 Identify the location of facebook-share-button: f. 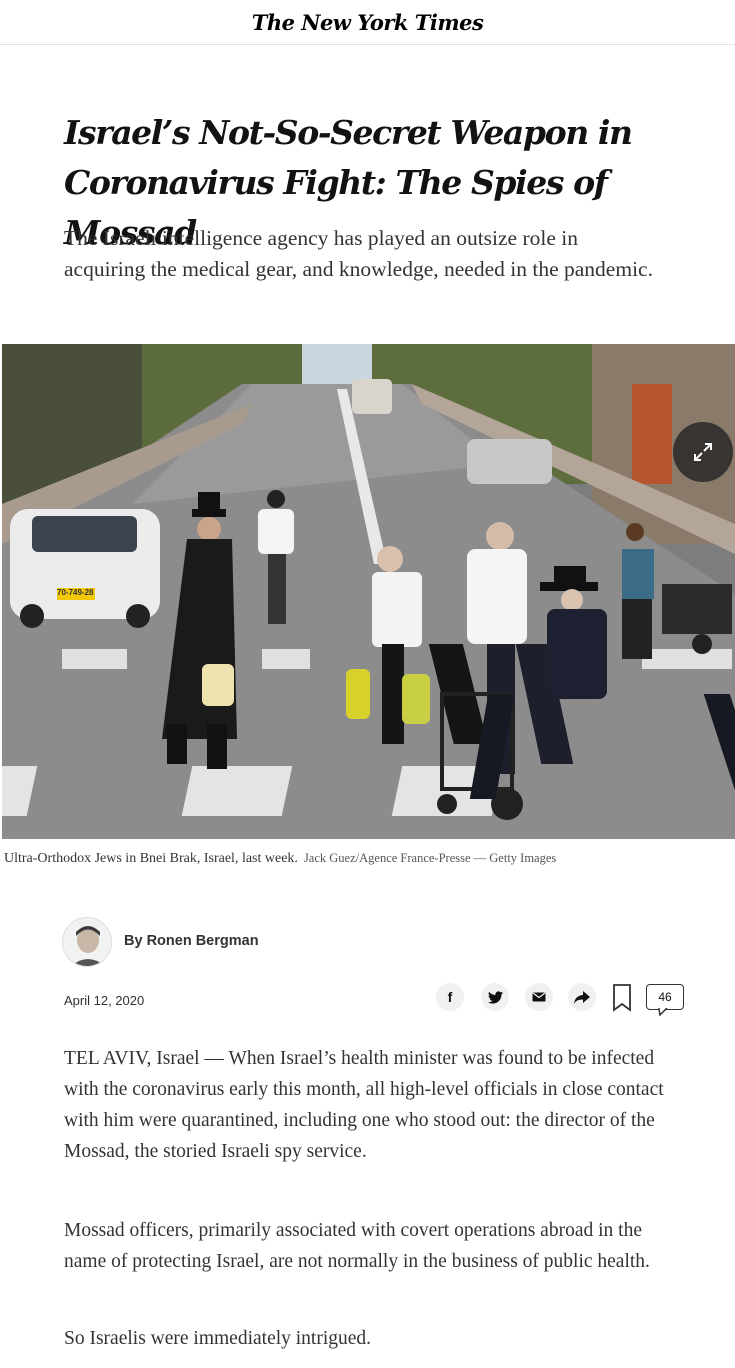
(450, 997).